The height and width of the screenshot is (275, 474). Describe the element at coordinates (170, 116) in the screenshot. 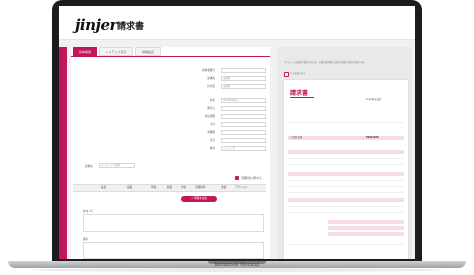

I see `field-row: 支払期限` at that location.